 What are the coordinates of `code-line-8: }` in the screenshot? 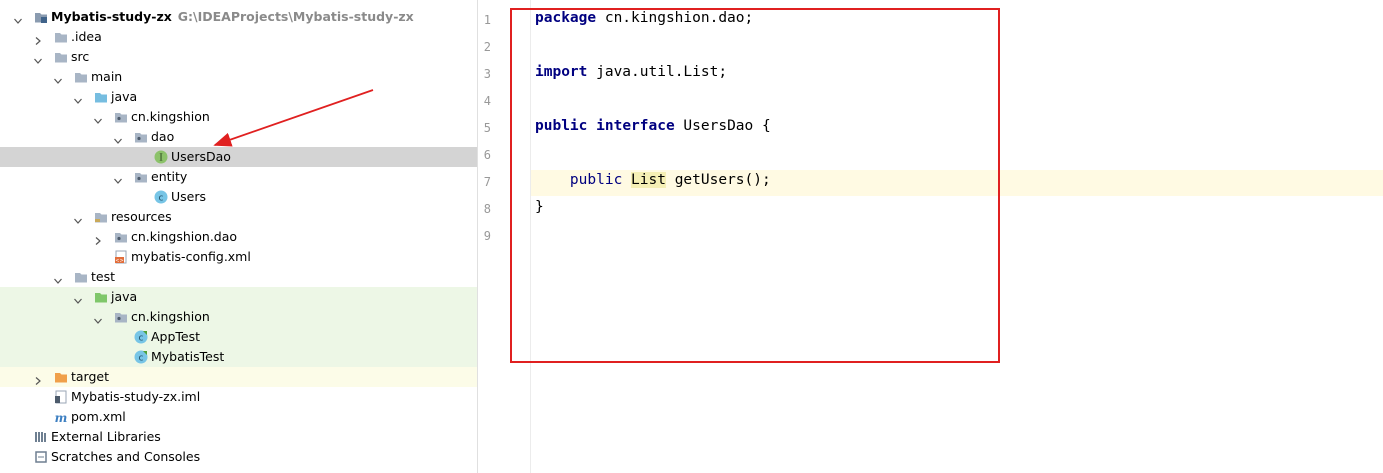 It's located at (539, 207).